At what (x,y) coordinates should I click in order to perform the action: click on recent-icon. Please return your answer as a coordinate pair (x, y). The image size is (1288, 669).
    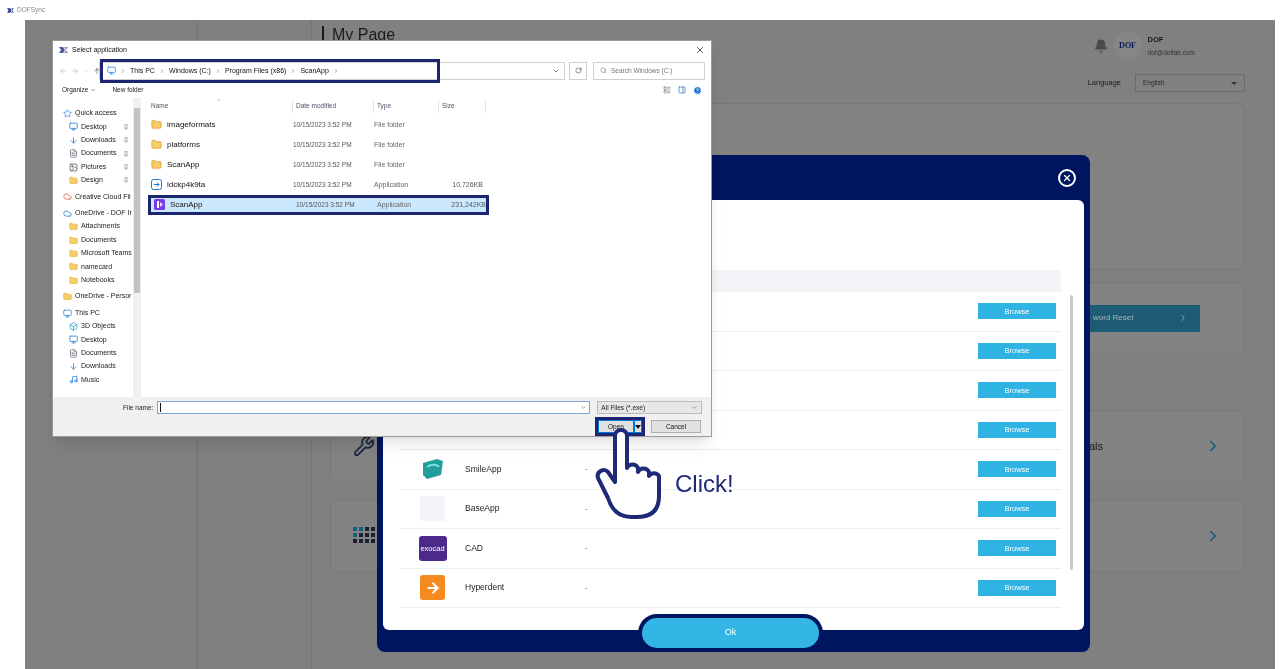
    Looking at the image, I should click on (86, 70).